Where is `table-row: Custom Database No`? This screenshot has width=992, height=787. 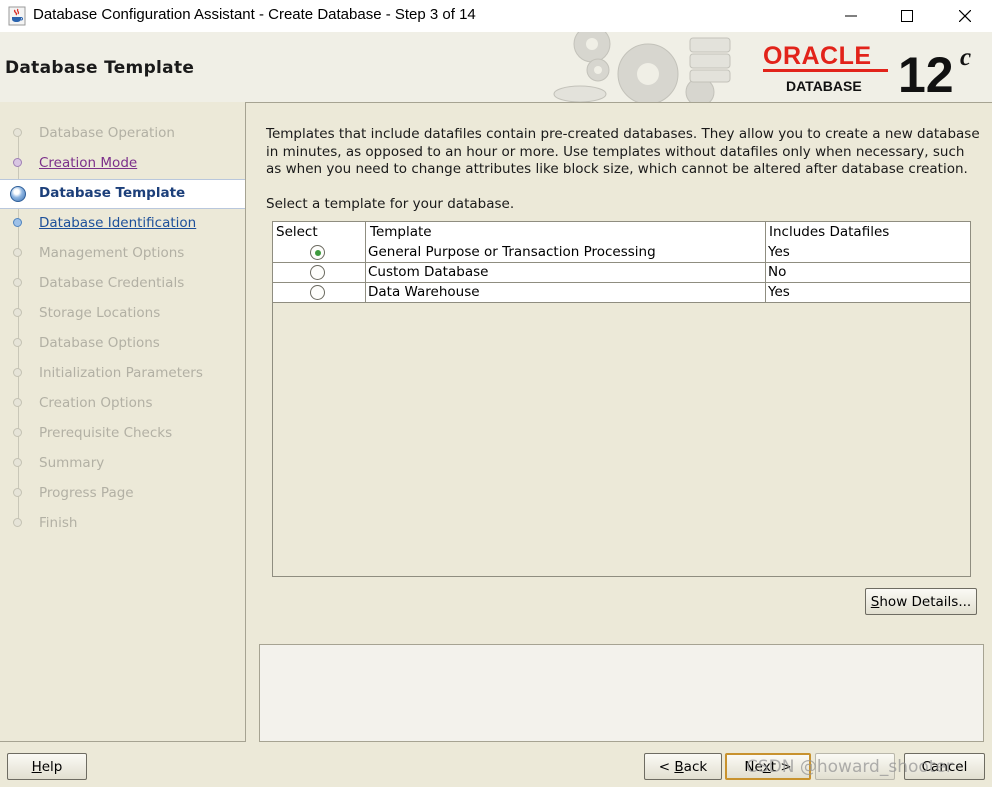 table-row: Custom Database No is located at coordinates (621, 273).